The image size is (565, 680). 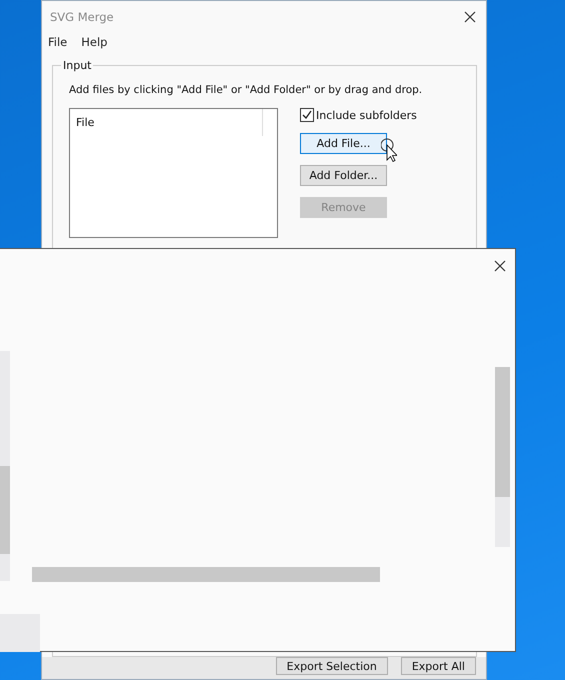 What do you see at coordinates (94, 42) in the screenshot?
I see `menu-item: Help` at bounding box center [94, 42].